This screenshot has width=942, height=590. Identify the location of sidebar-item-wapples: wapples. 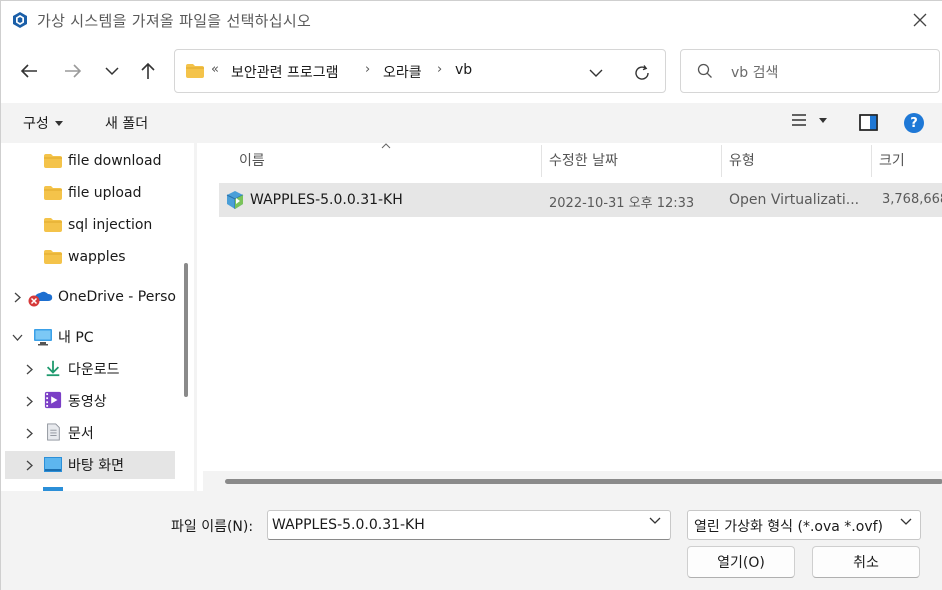
(90, 257).